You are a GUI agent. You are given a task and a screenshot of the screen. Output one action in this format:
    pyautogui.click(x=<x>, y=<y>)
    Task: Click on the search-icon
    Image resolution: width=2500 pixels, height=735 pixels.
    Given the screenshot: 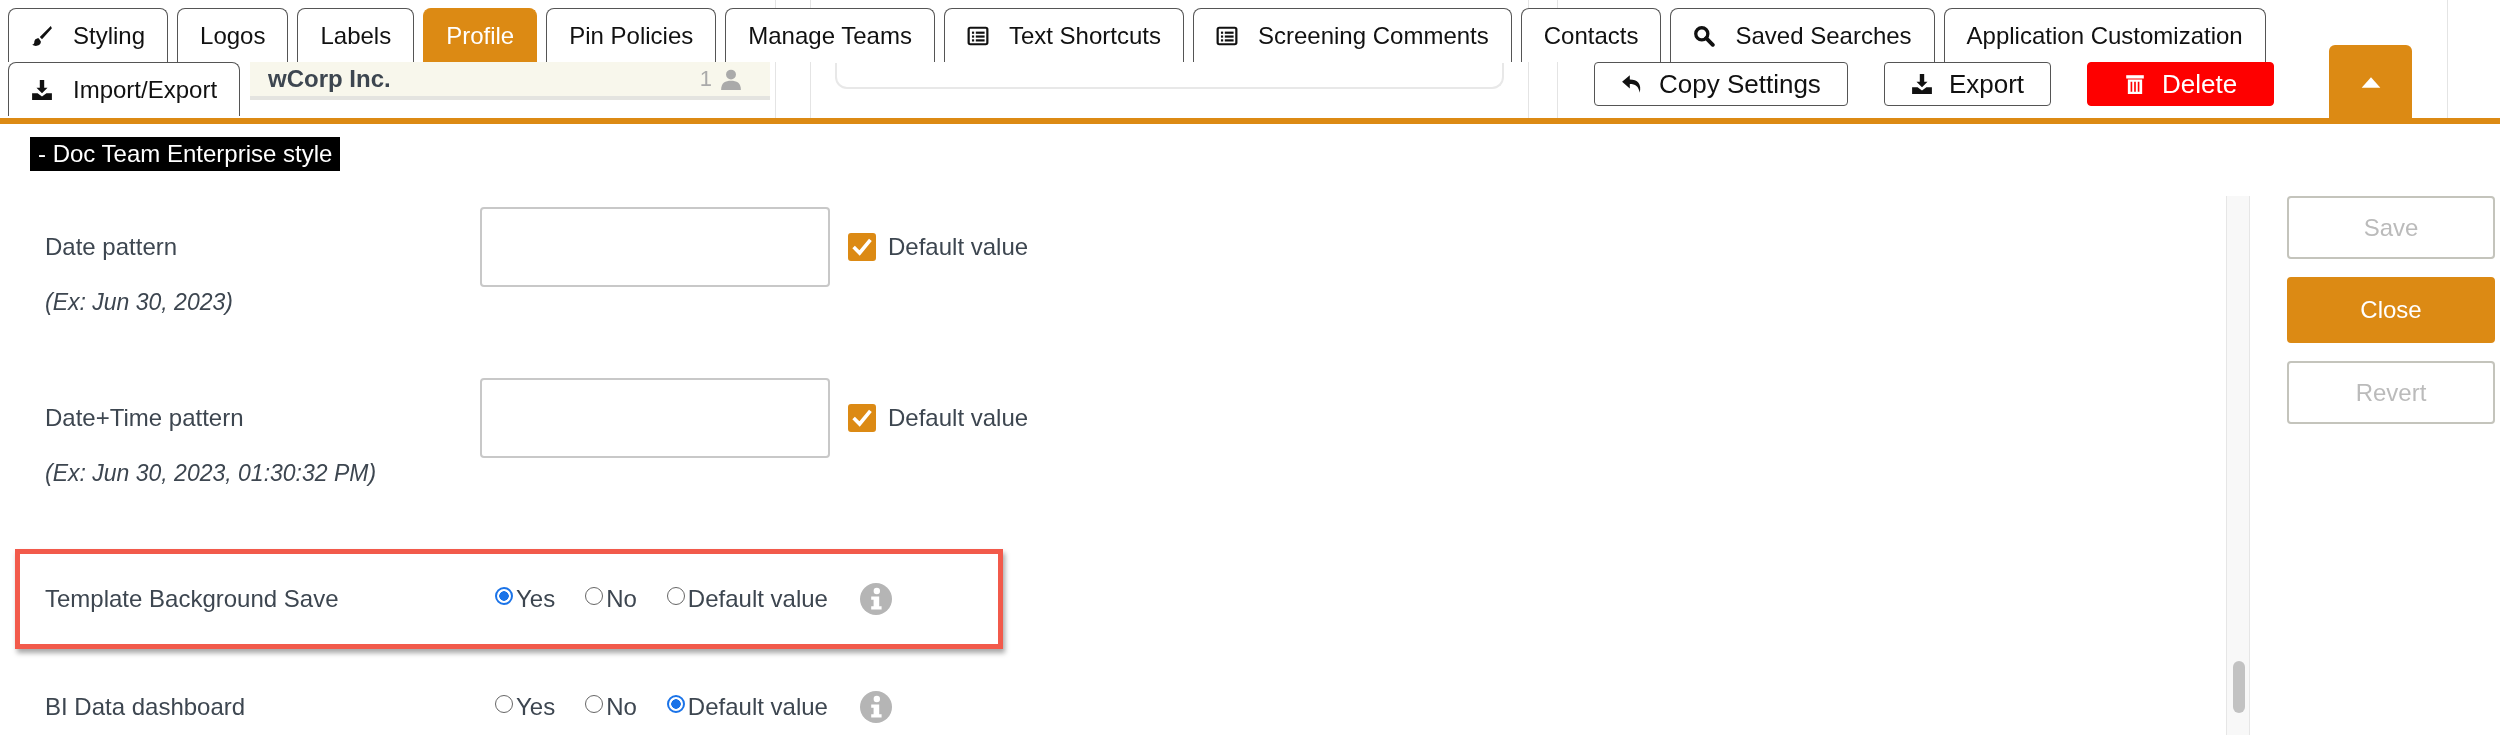 What is the action you would take?
    pyautogui.click(x=1704, y=35)
    